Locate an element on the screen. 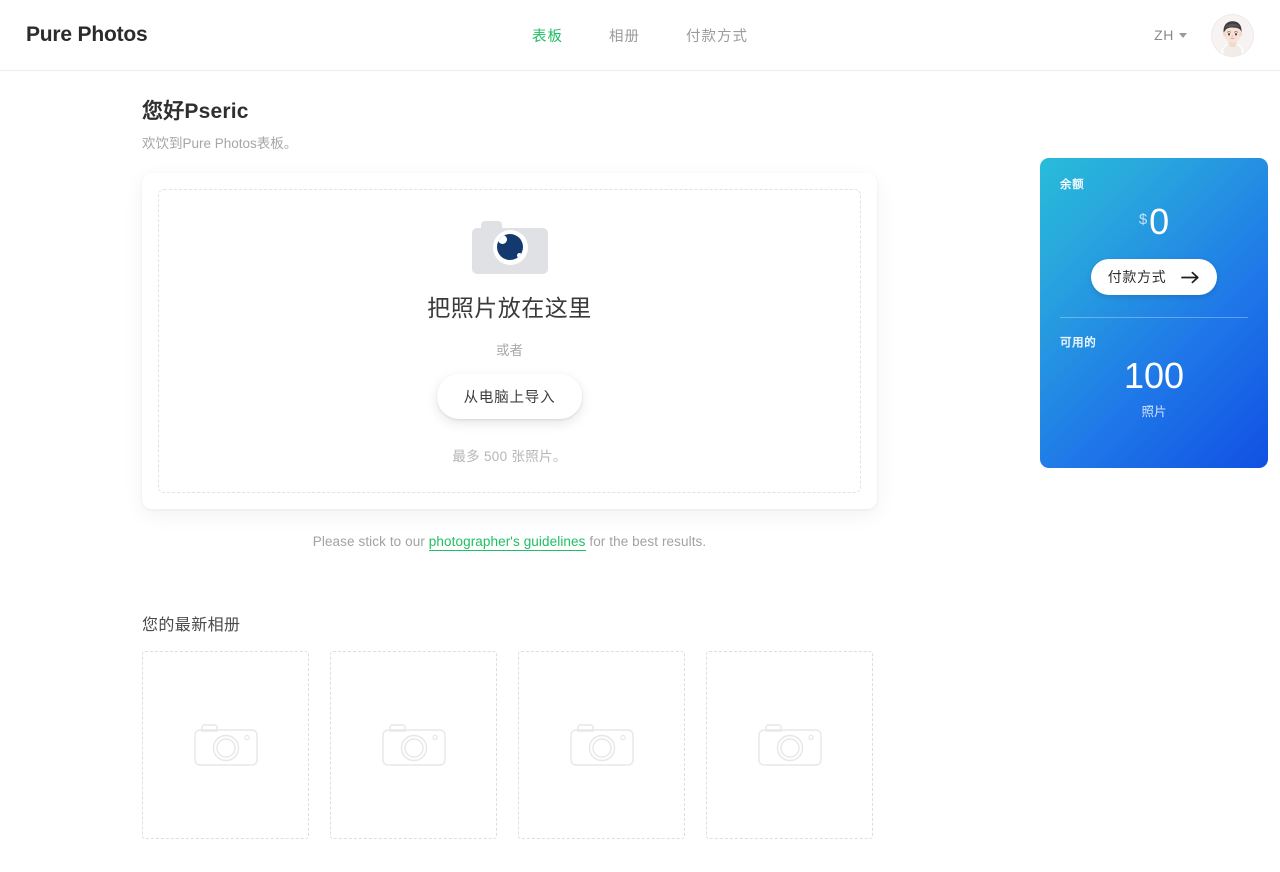  photographers-guidelines-link: photographer's guidelines is located at coordinates (507, 542).